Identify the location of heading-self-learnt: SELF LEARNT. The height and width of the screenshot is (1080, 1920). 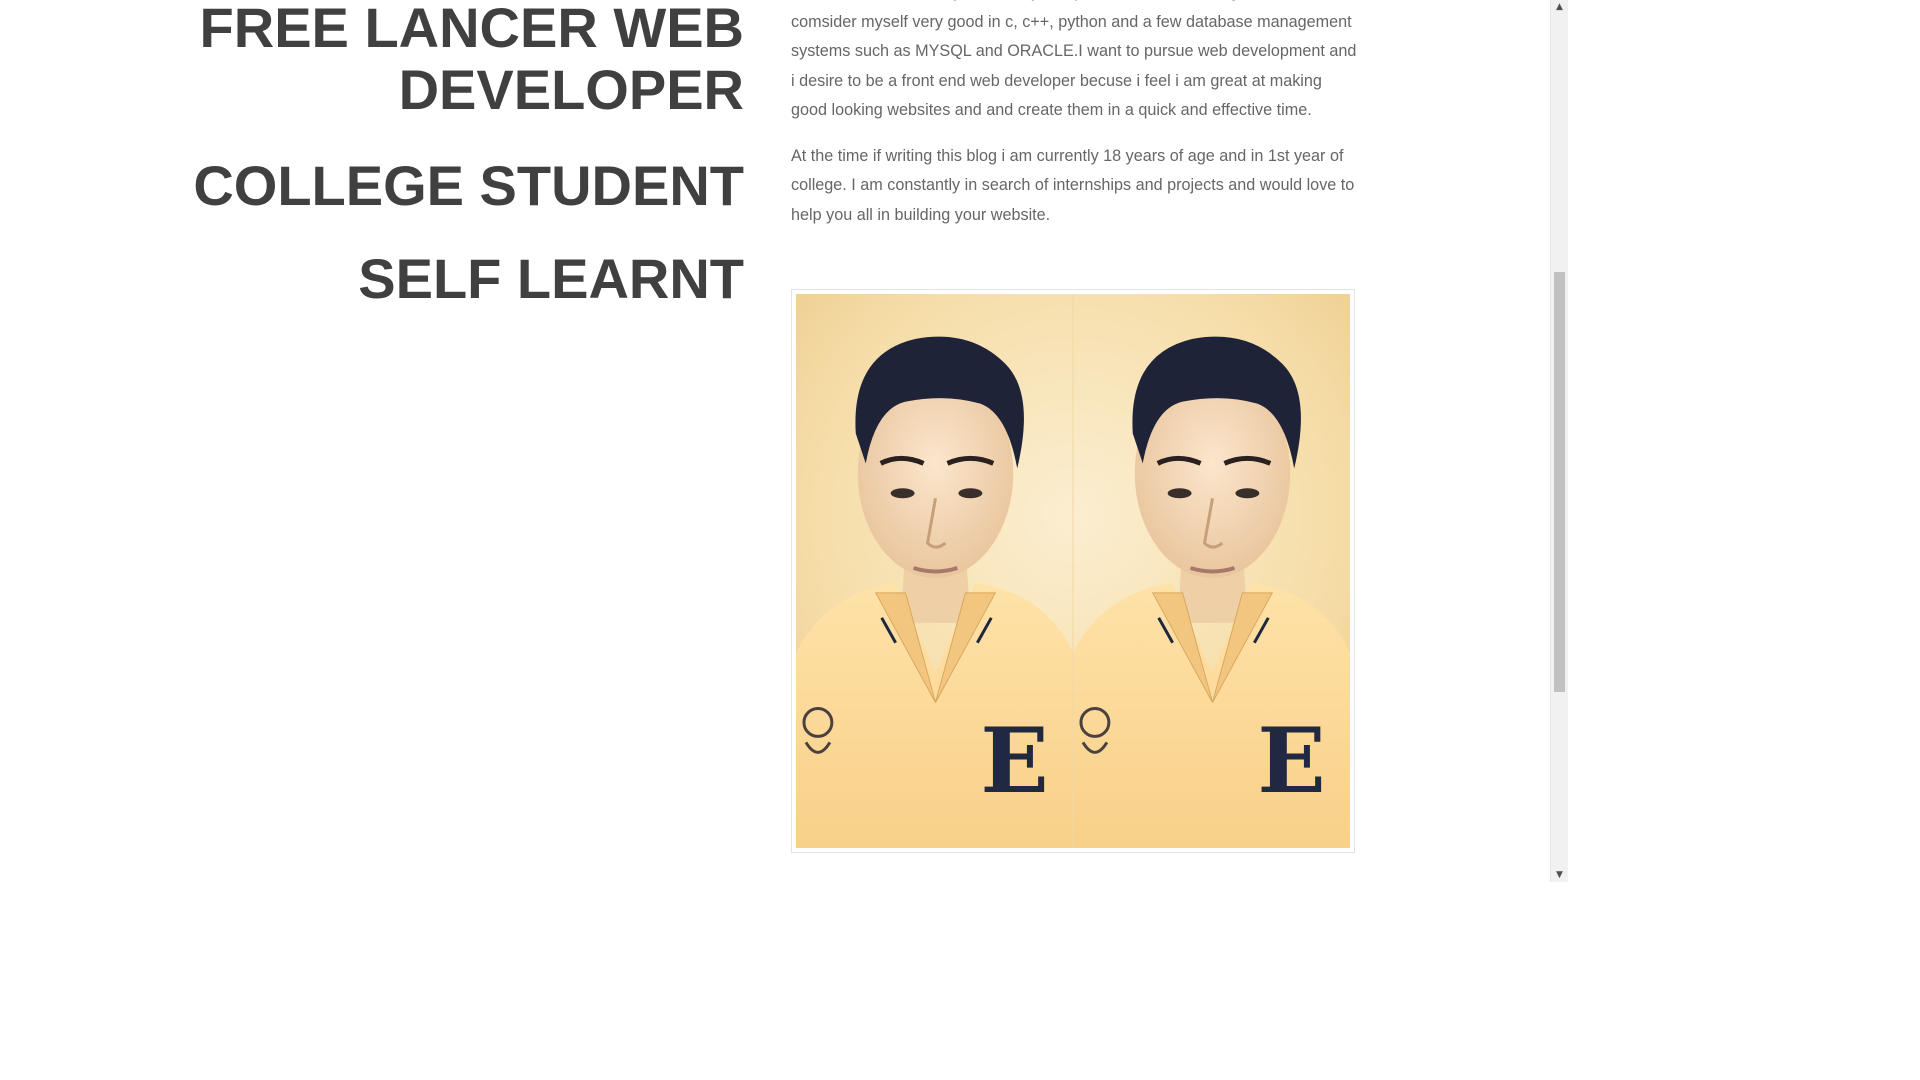
(551, 278).